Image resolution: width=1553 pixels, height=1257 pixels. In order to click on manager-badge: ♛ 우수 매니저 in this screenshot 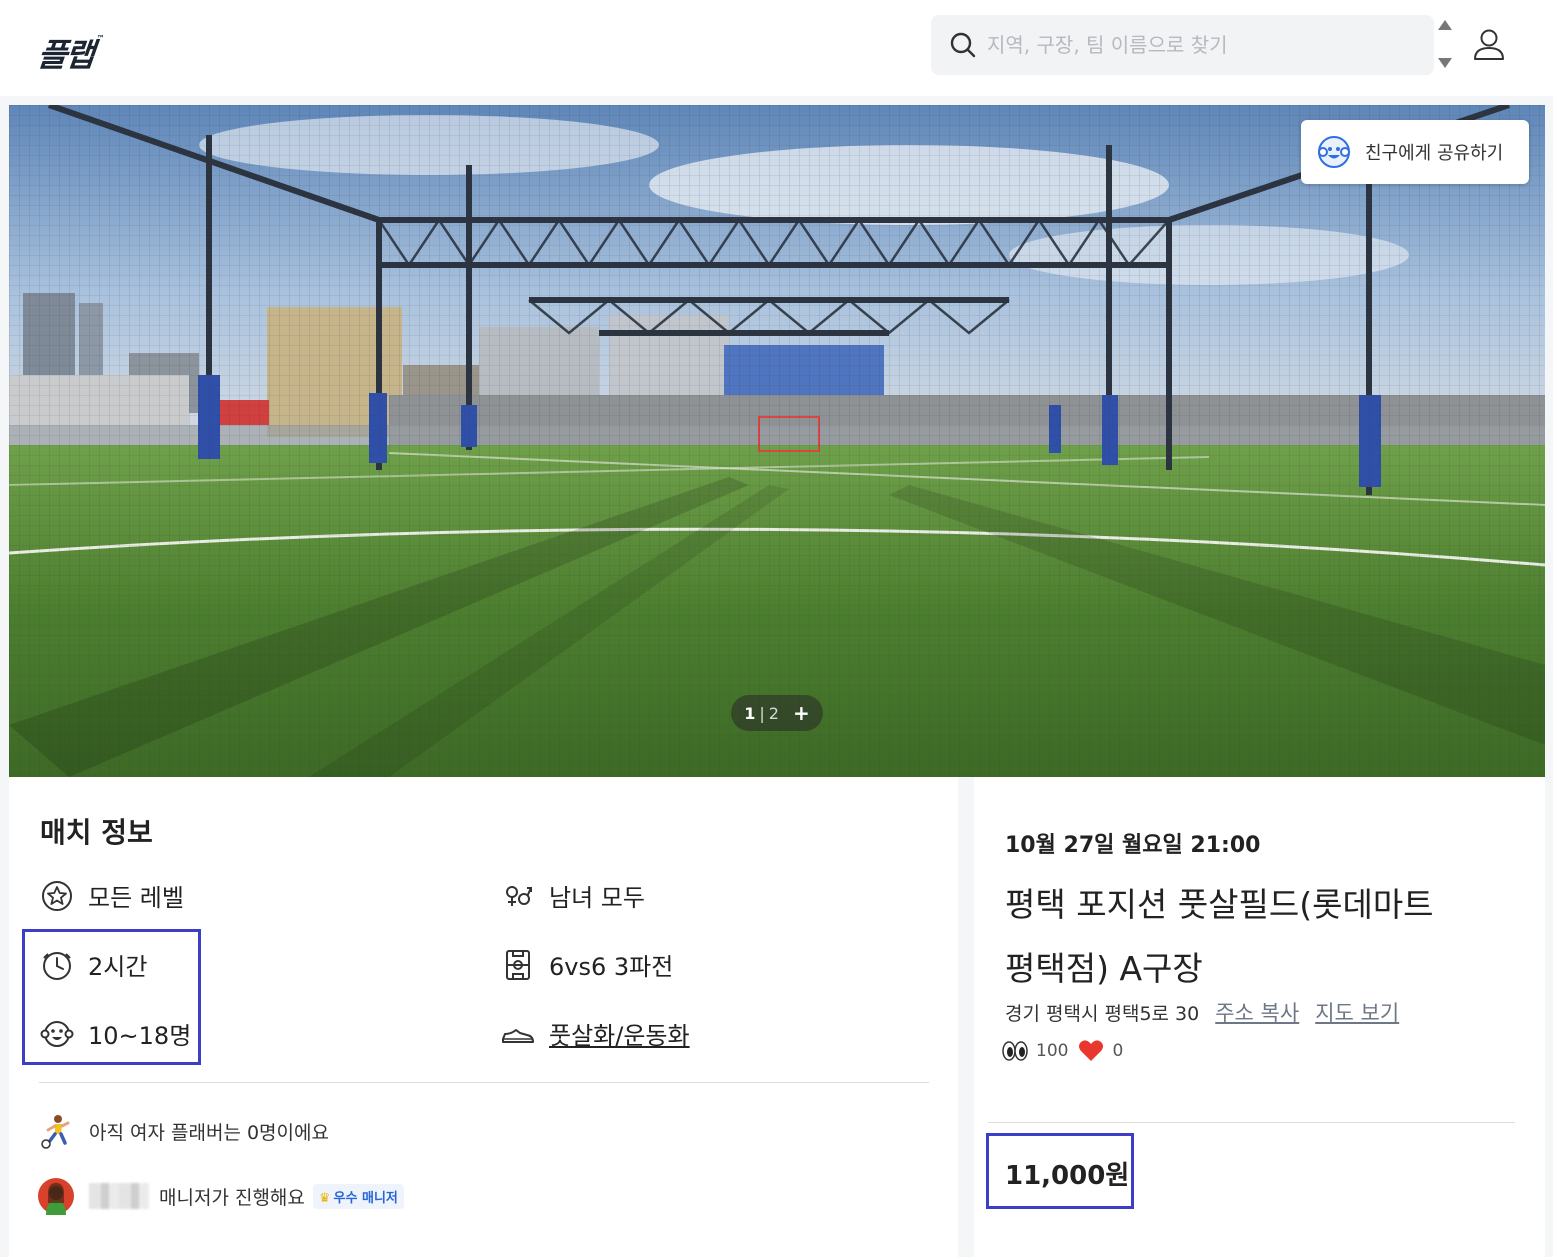, I will do `click(358, 1196)`.